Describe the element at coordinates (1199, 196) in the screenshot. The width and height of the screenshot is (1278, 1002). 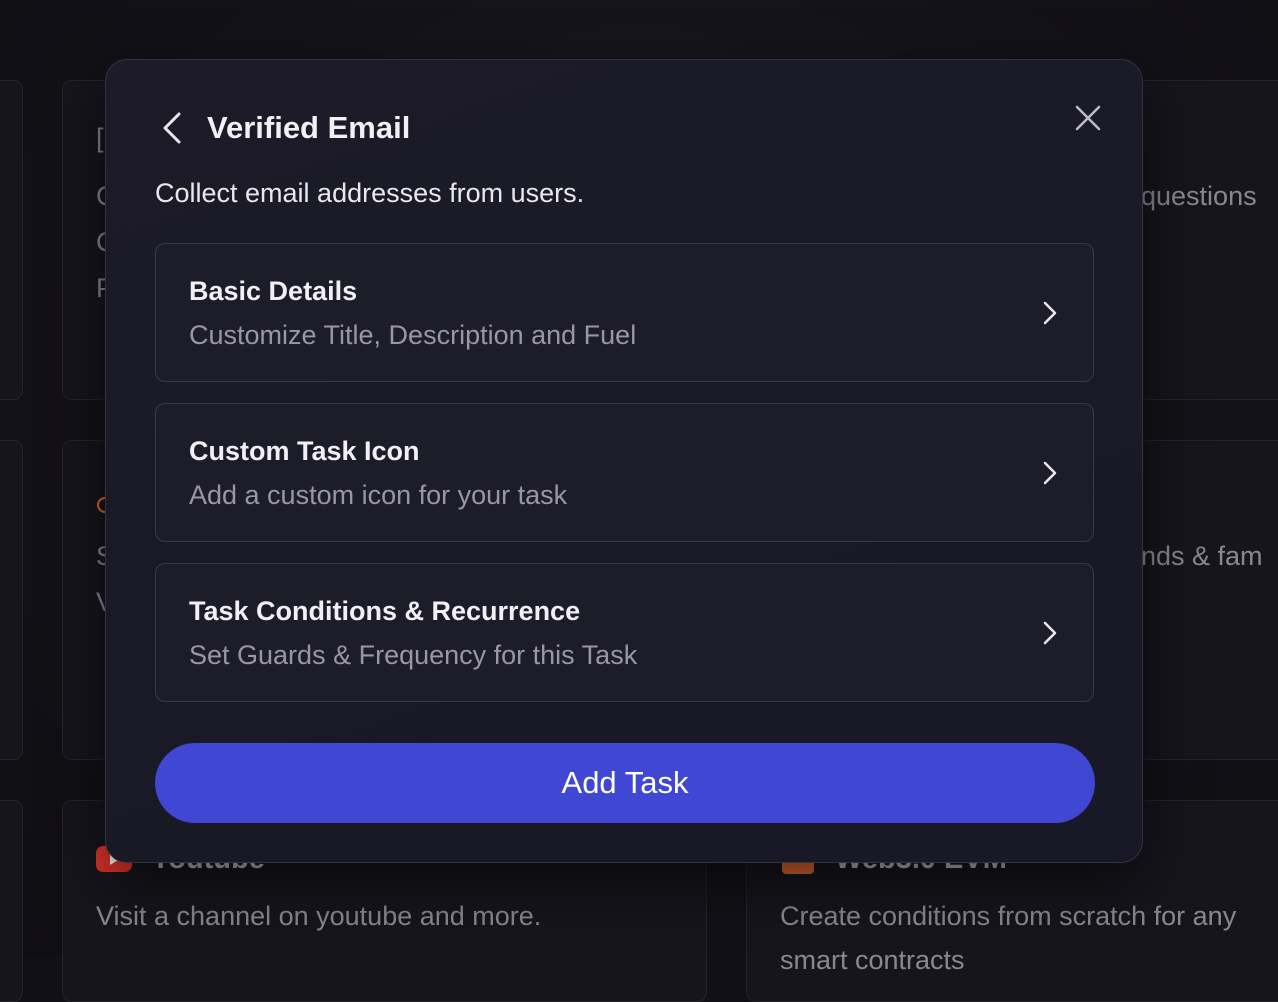
I see `background-card-text: questions` at that location.